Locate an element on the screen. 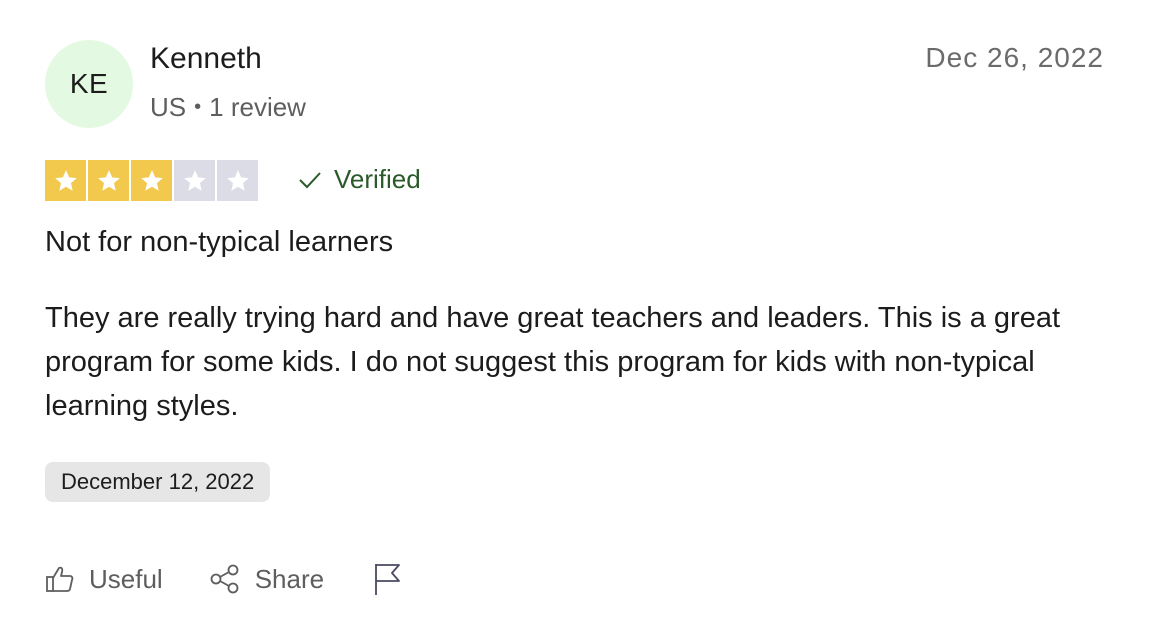  experience-date-badge: December 12, 2022 is located at coordinates (158, 482).